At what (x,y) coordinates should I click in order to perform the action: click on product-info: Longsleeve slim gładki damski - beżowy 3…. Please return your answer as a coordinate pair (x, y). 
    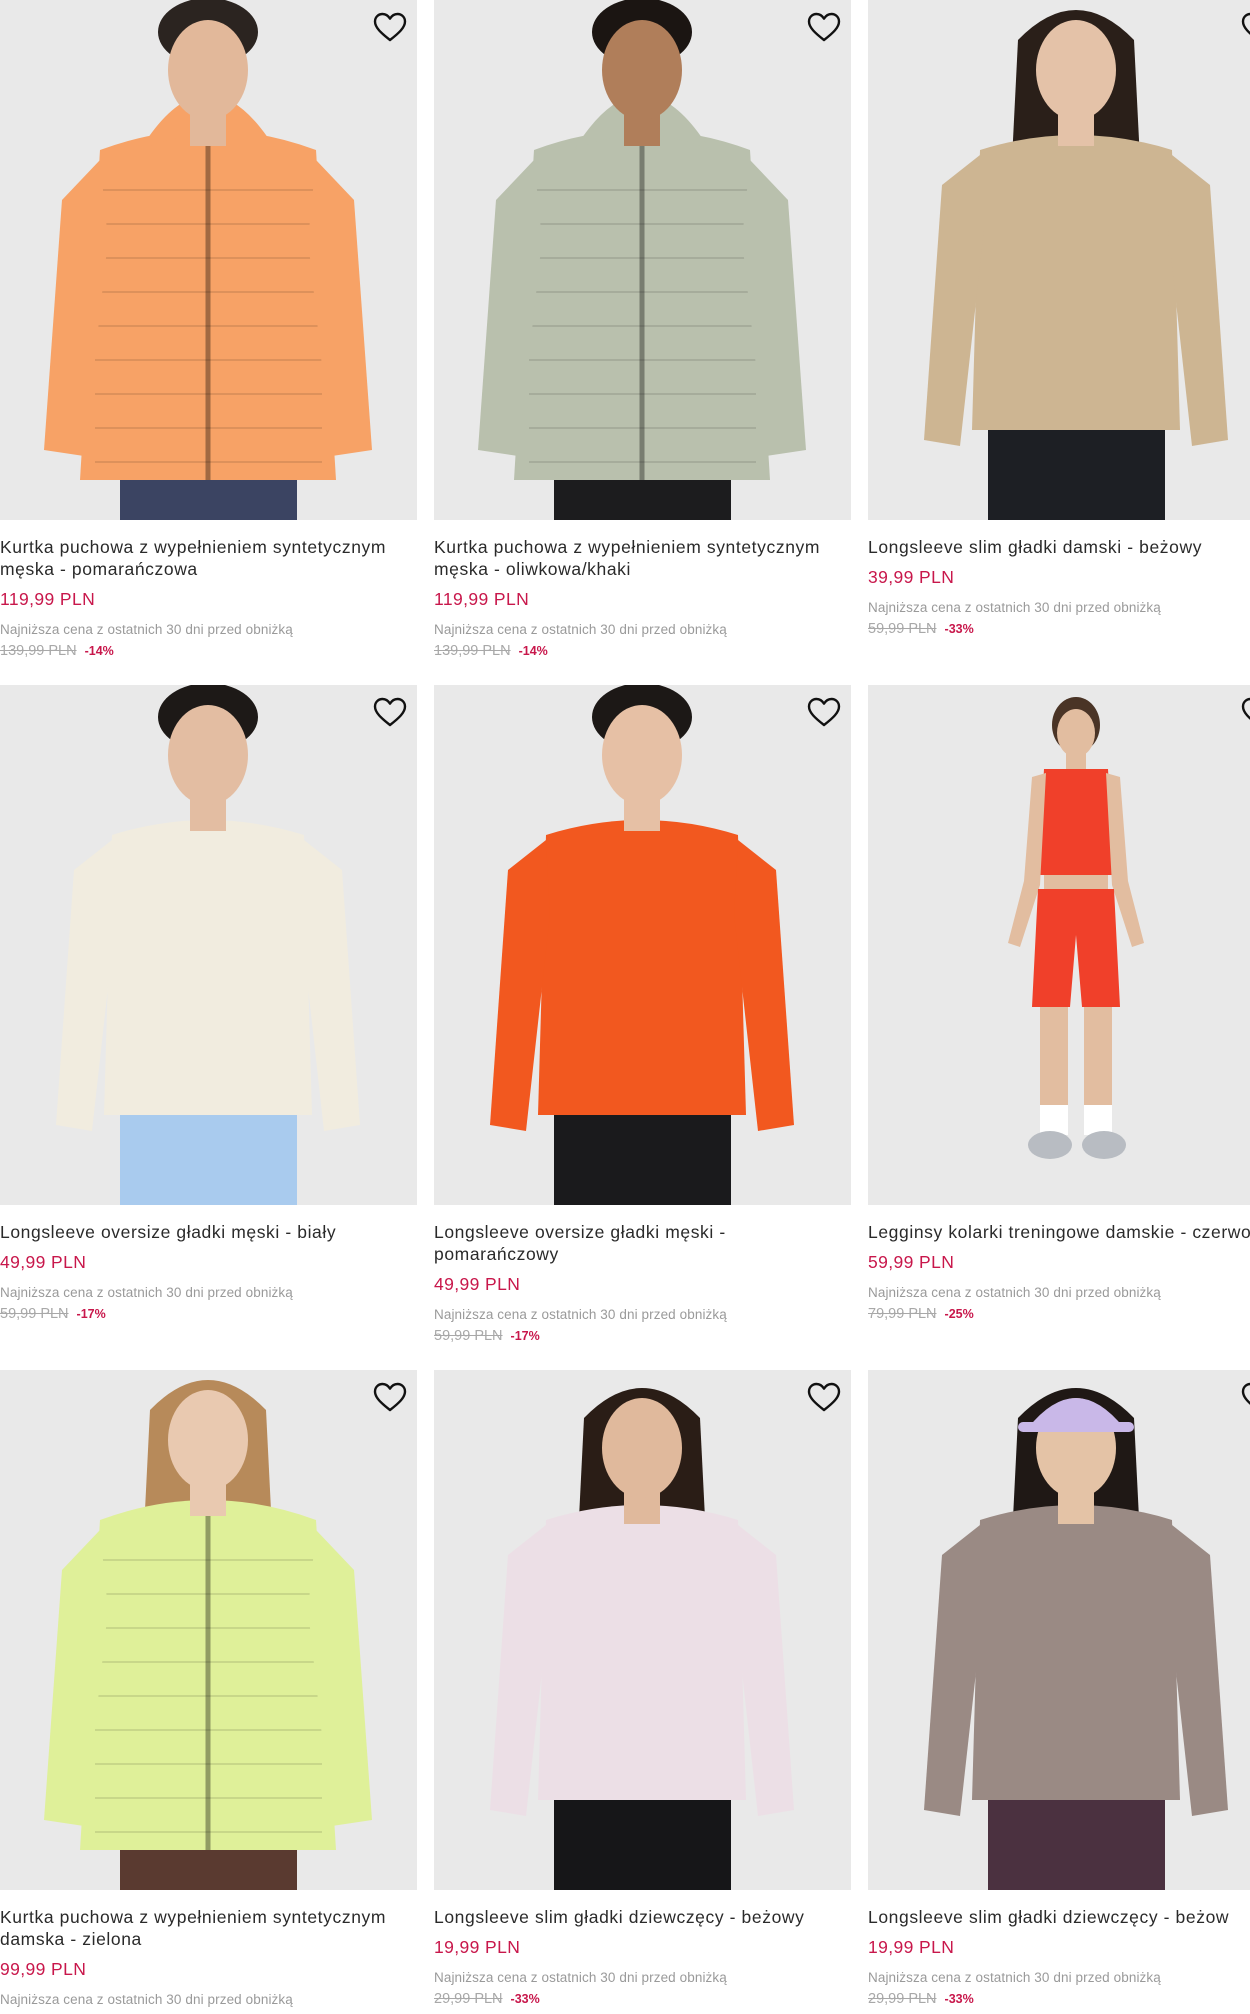
    Looking at the image, I should click on (1059, 579).